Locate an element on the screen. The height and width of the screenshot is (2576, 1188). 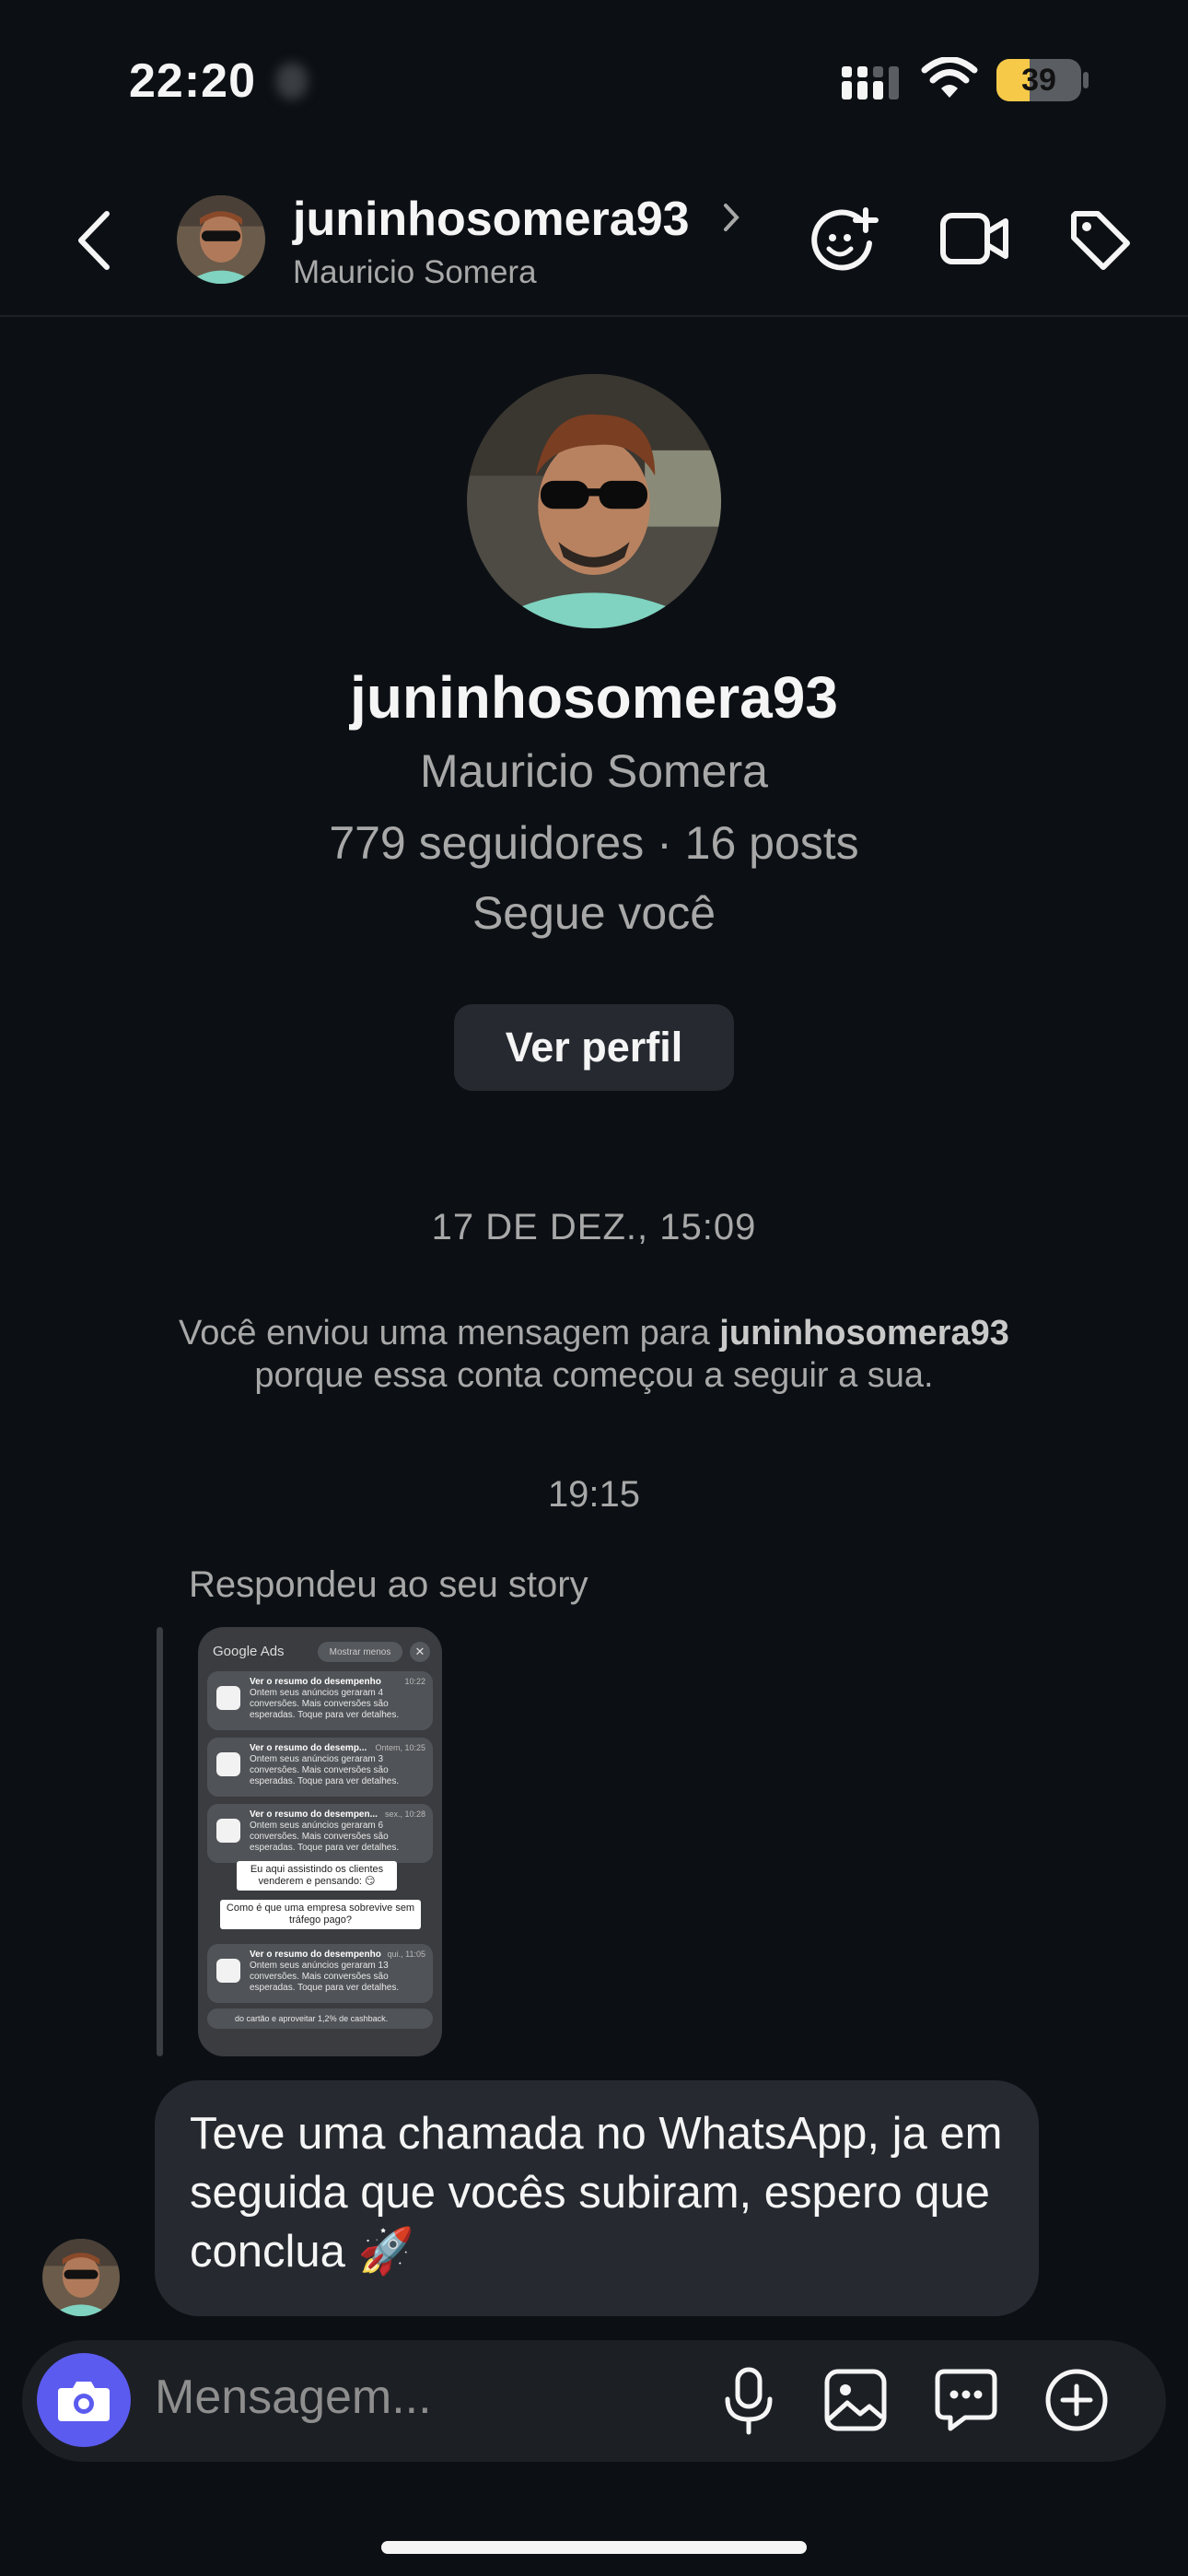
wifi-icon is located at coordinates (949, 78).